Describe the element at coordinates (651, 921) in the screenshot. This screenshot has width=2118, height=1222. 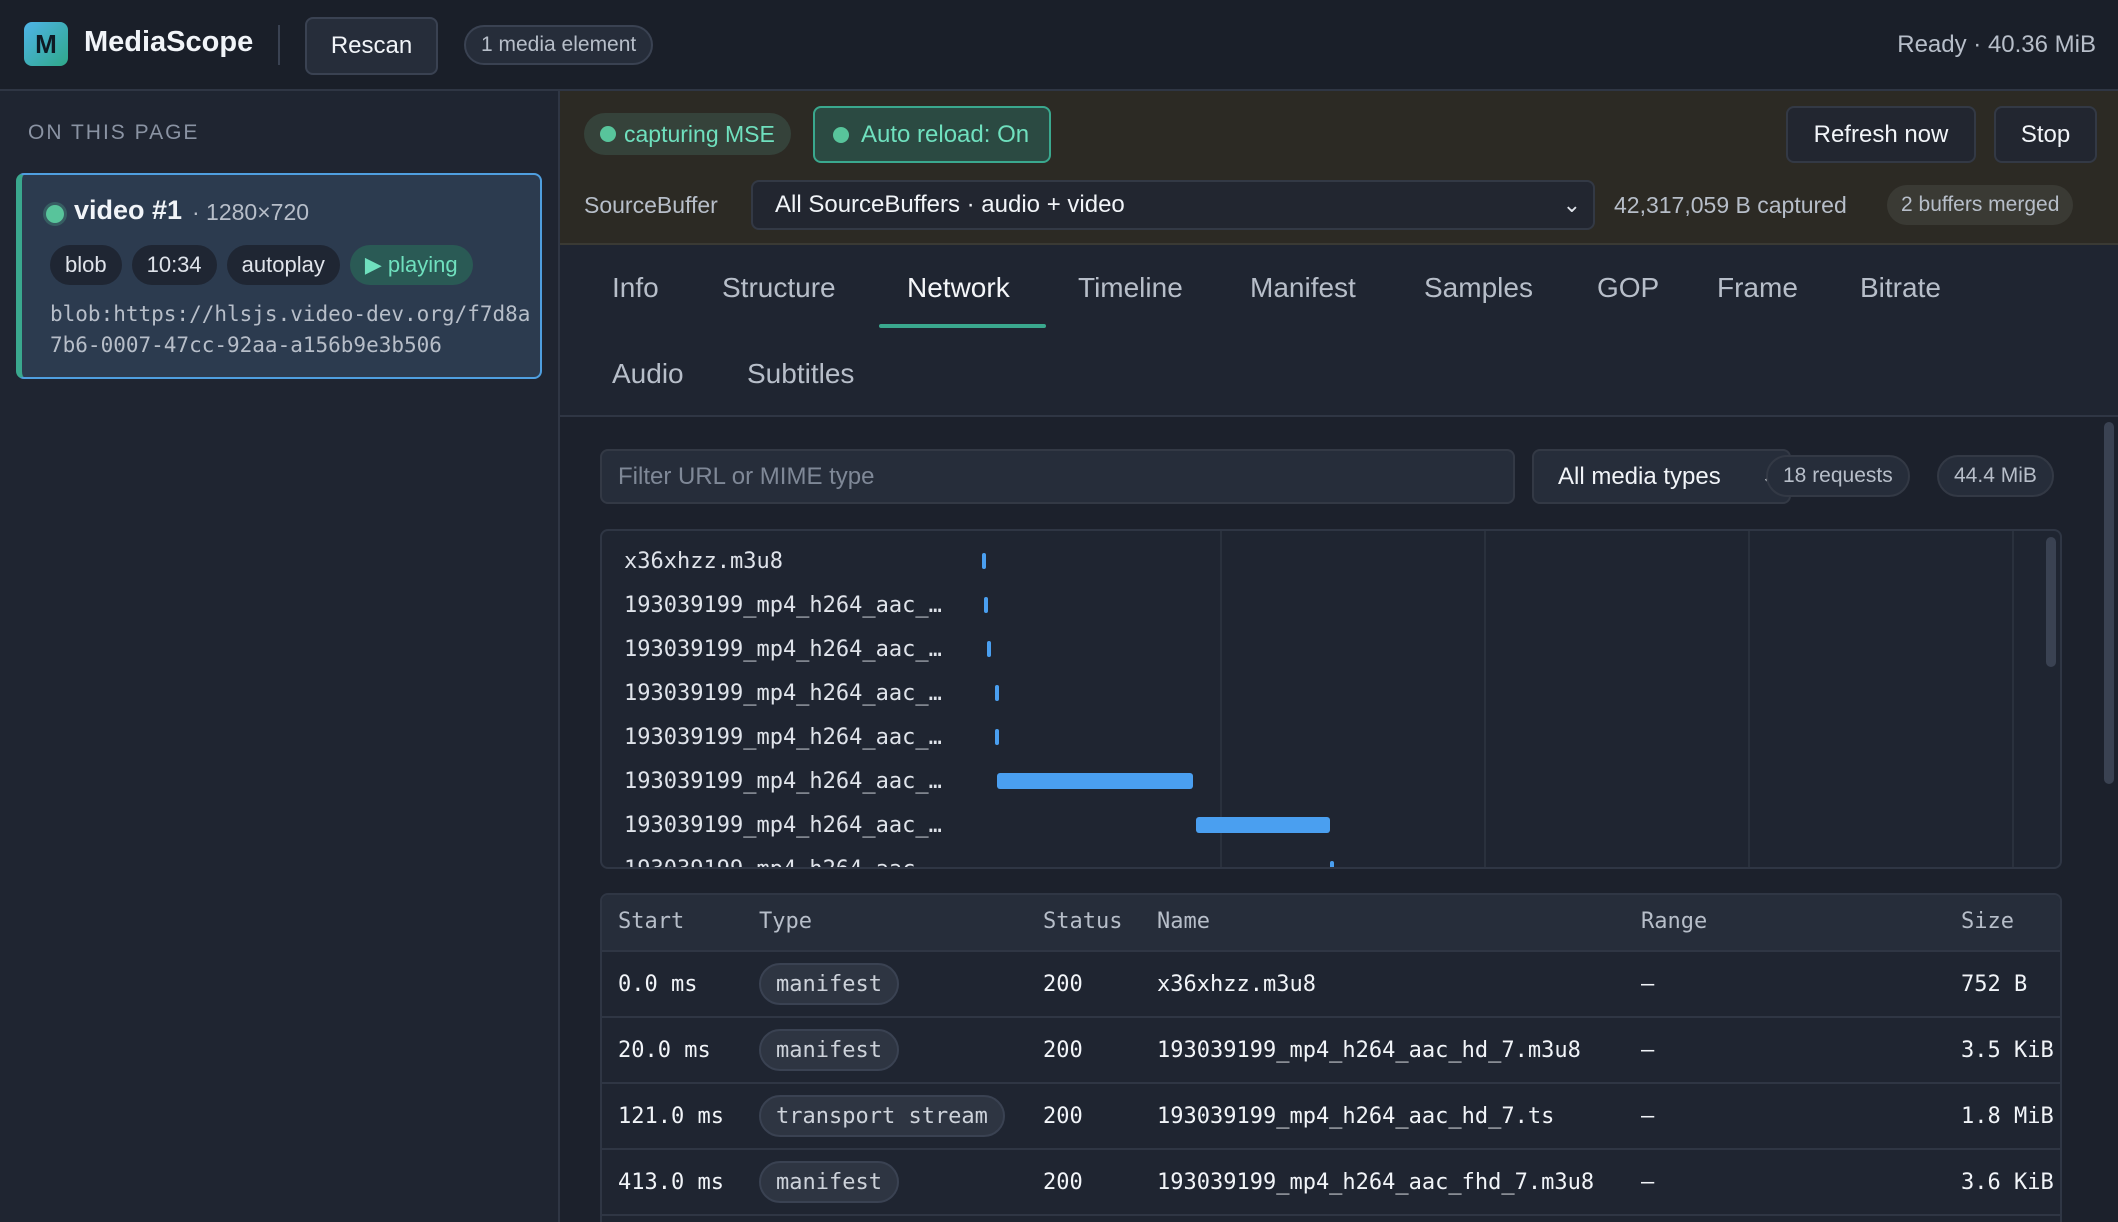
I see `column-header-start: Start` at that location.